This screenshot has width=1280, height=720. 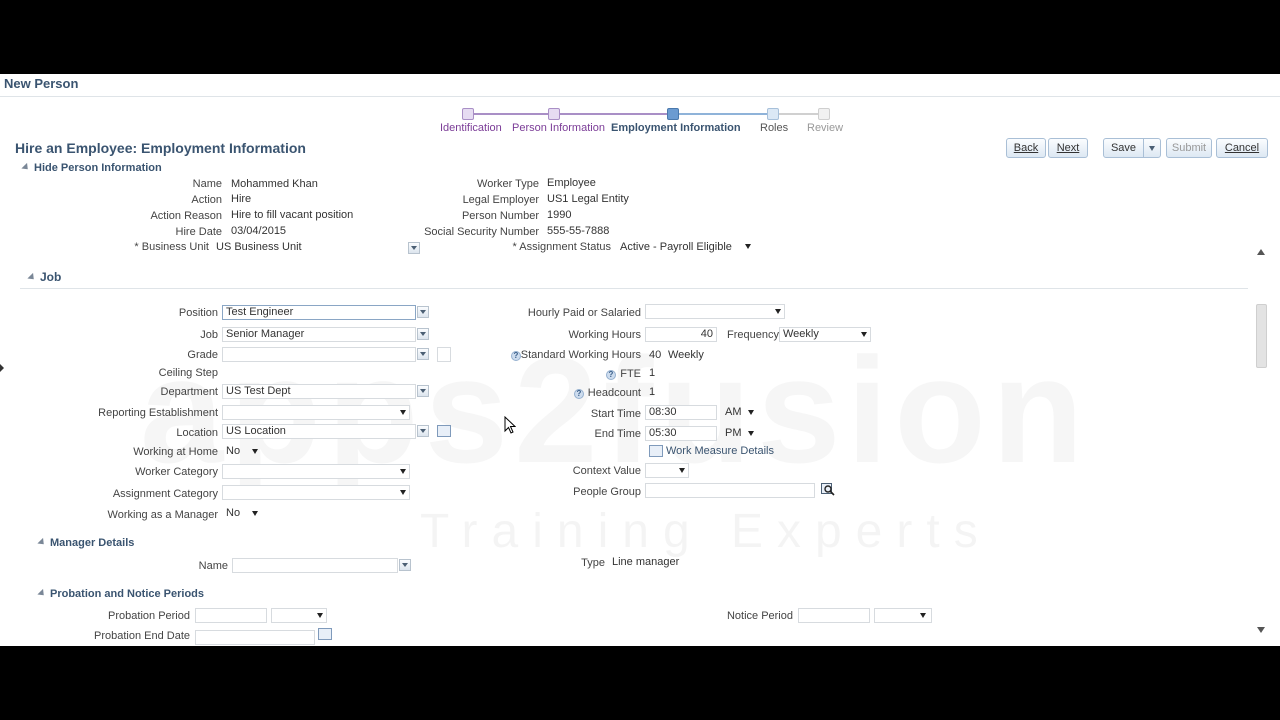 What do you see at coordinates (676, 247) in the screenshot?
I see `assignment-status-value: Active - Payroll Eligible` at bounding box center [676, 247].